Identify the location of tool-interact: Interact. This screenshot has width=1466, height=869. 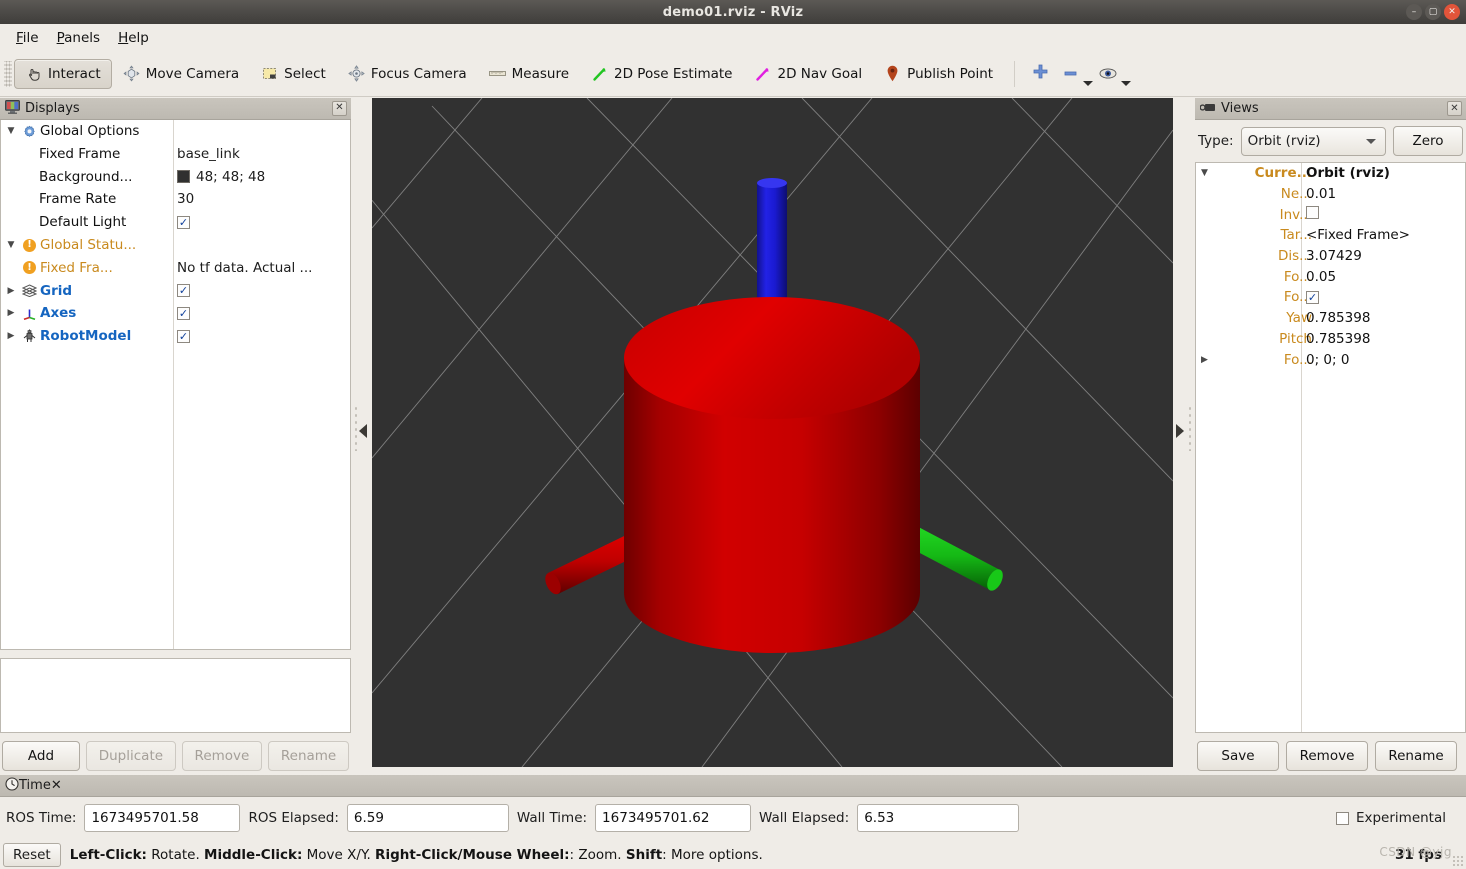
(63, 73).